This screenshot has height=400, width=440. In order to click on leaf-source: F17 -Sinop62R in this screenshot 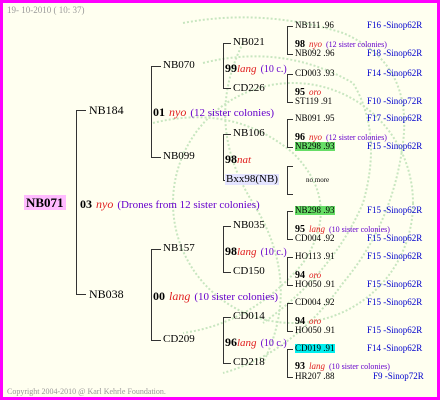, I will do `click(395, 118)`.